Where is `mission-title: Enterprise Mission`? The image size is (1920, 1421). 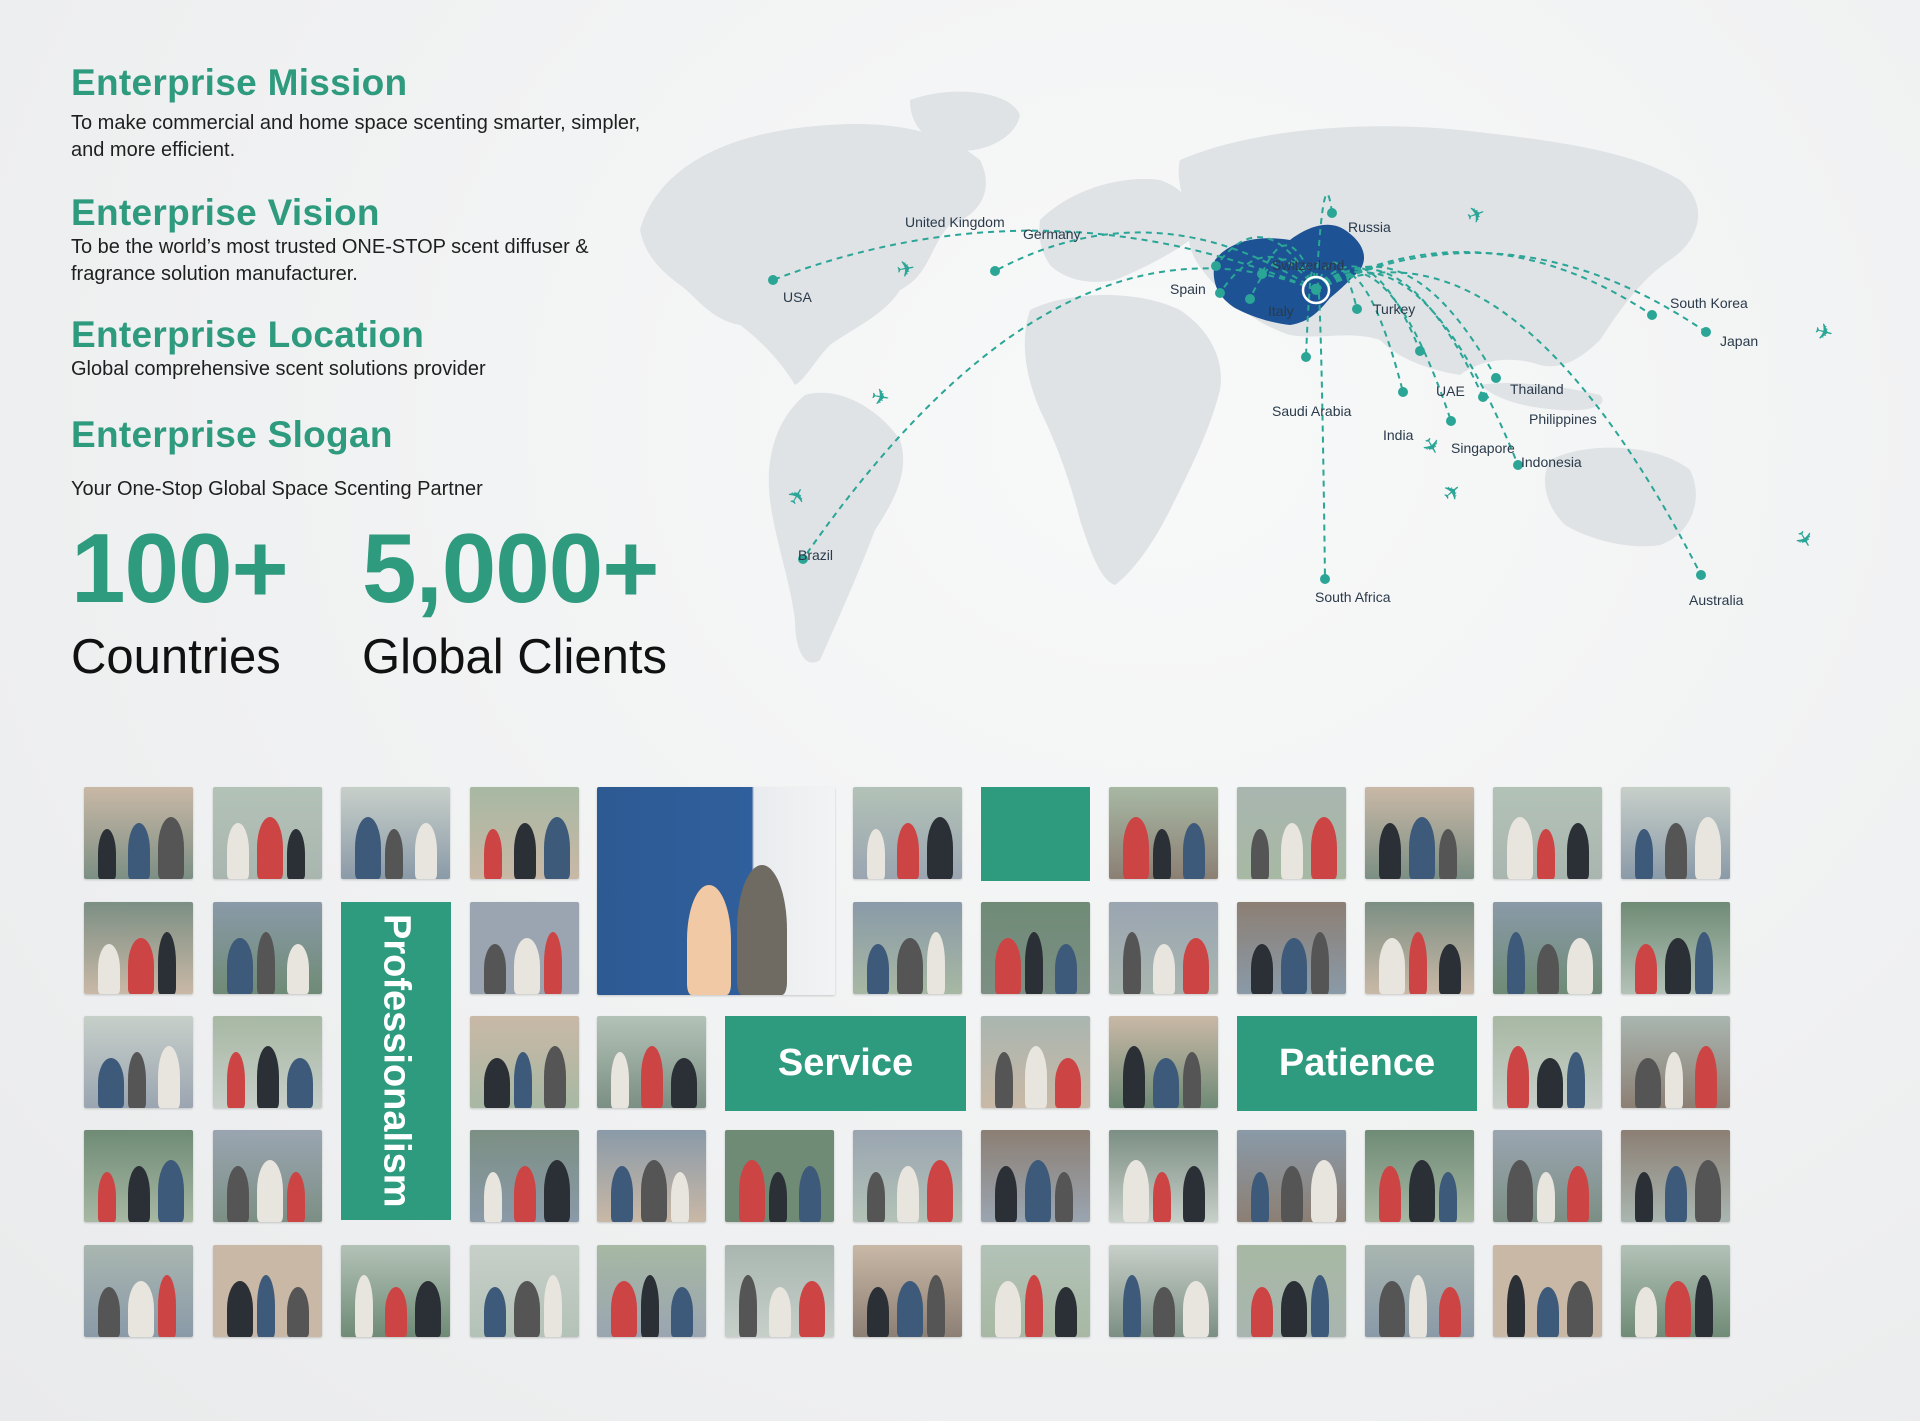
mission-title: Enterprise Mission is located at coordinates (239, 82).